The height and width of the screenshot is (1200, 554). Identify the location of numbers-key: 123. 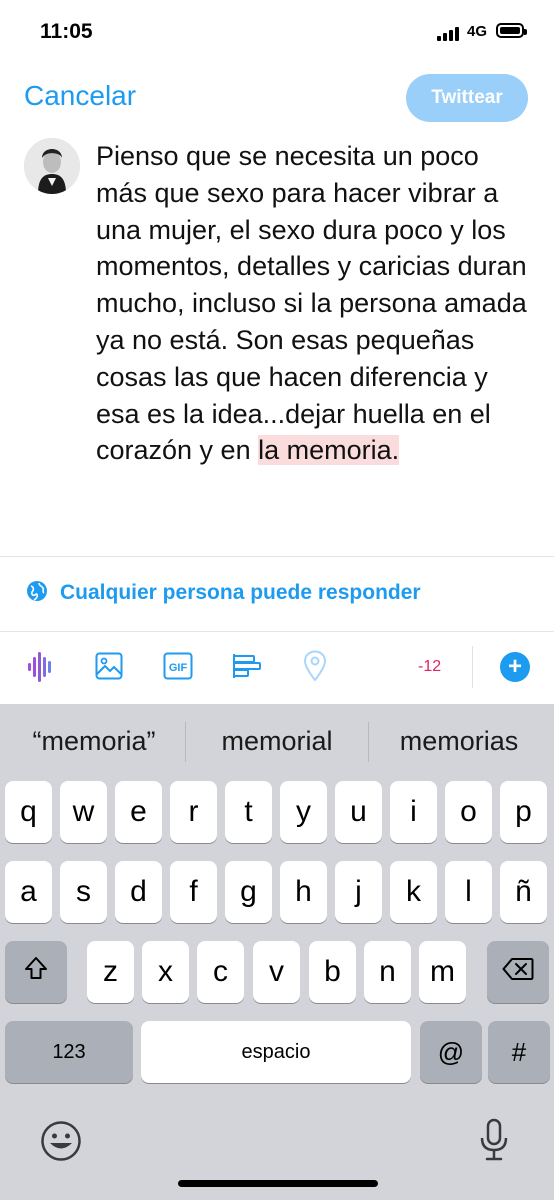
(69, 1052).